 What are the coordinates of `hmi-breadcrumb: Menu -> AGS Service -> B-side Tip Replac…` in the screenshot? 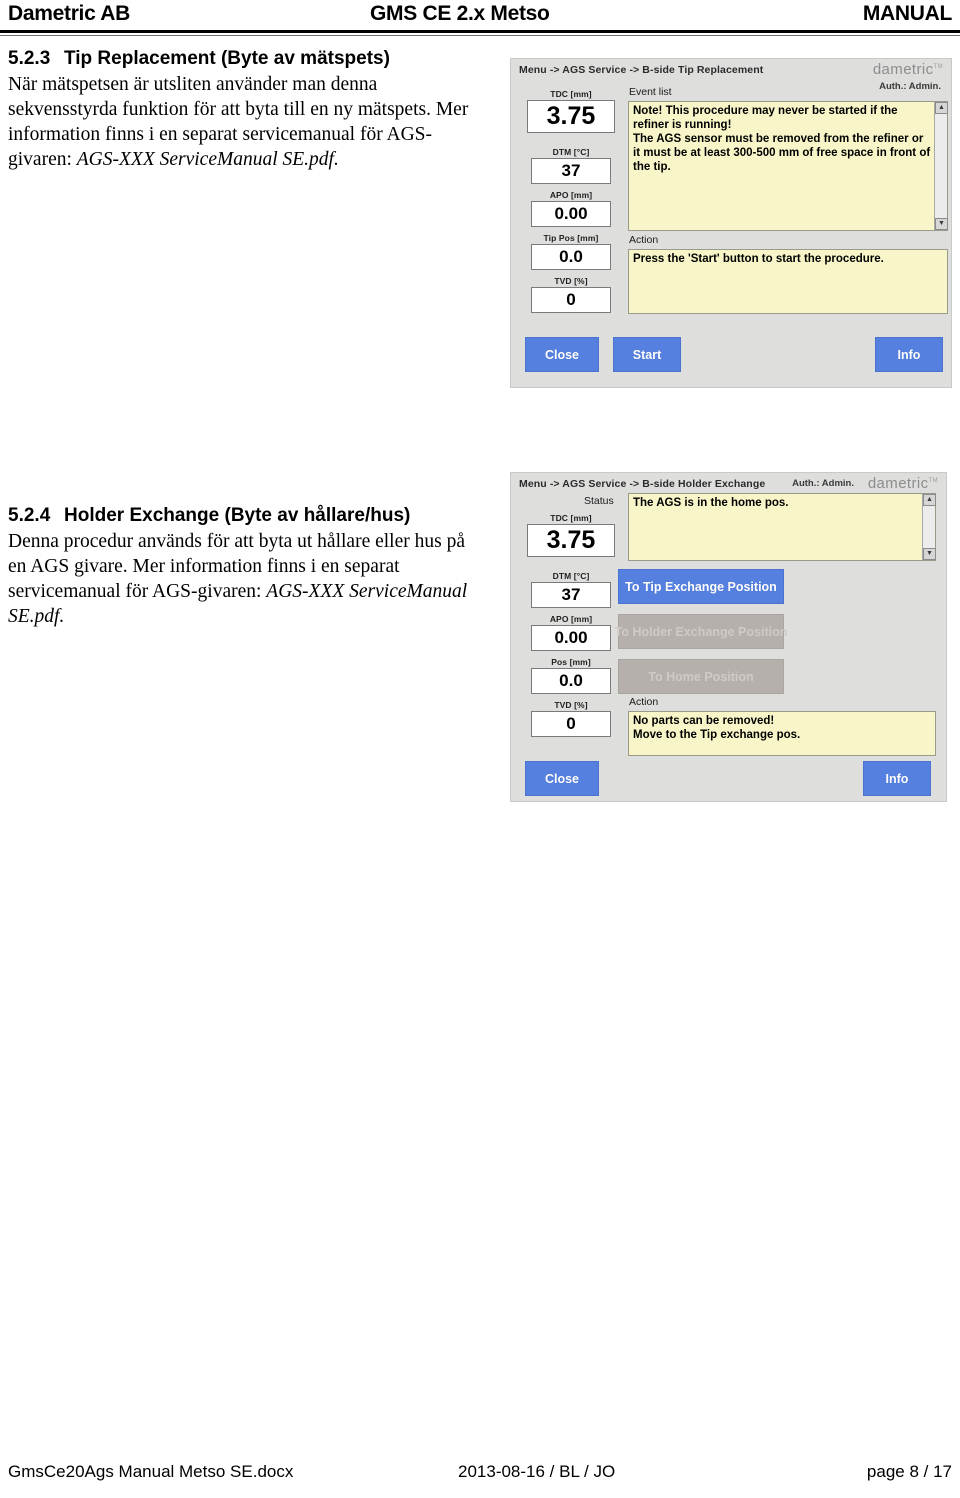 It's located at (641, 70).